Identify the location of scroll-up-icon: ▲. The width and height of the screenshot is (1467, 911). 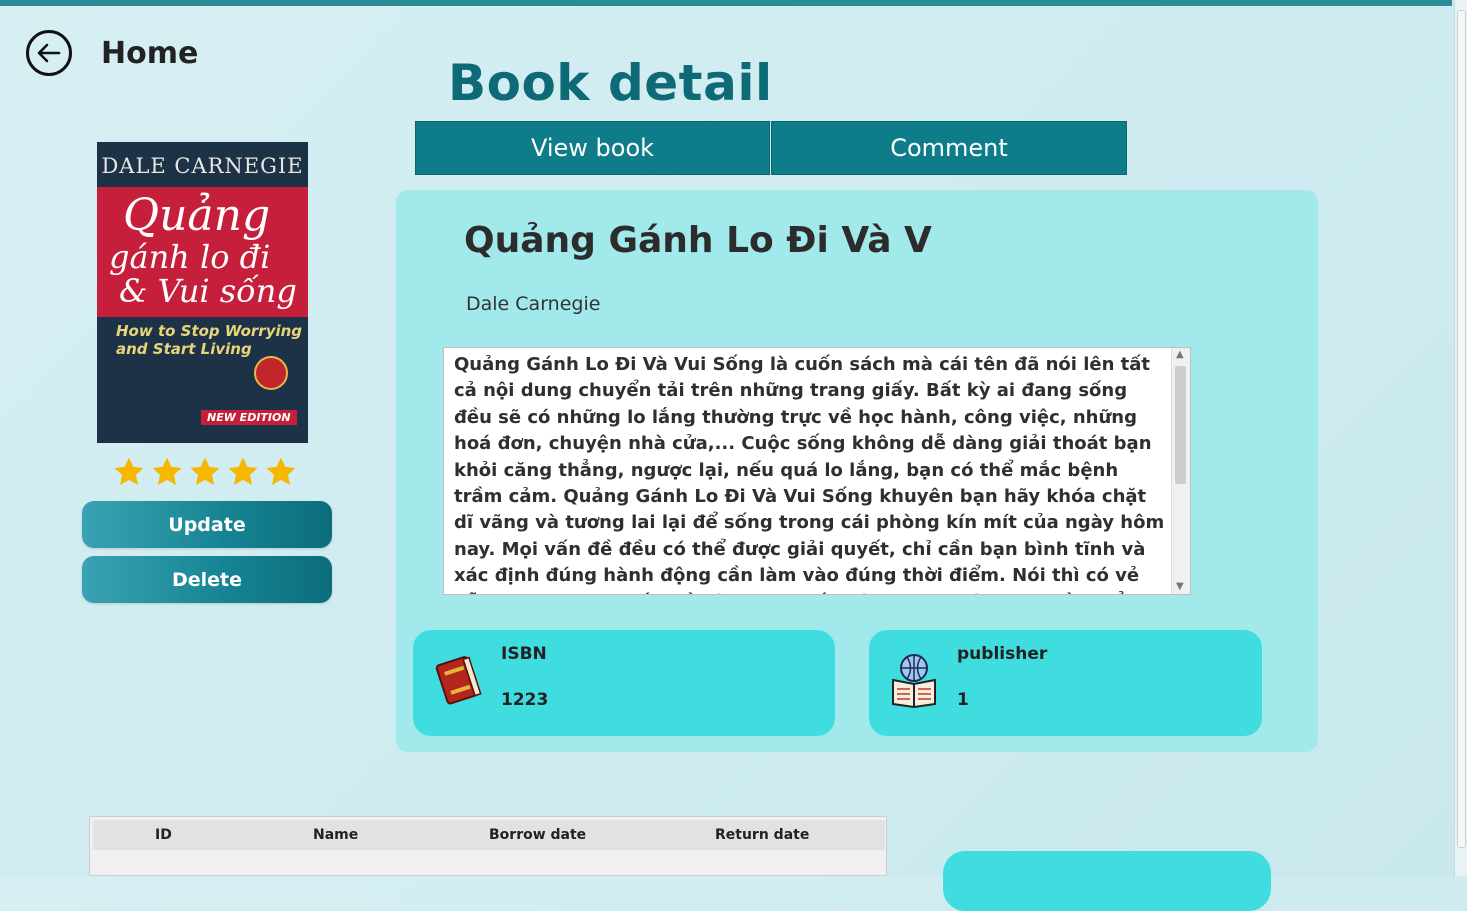
(1181, 355).